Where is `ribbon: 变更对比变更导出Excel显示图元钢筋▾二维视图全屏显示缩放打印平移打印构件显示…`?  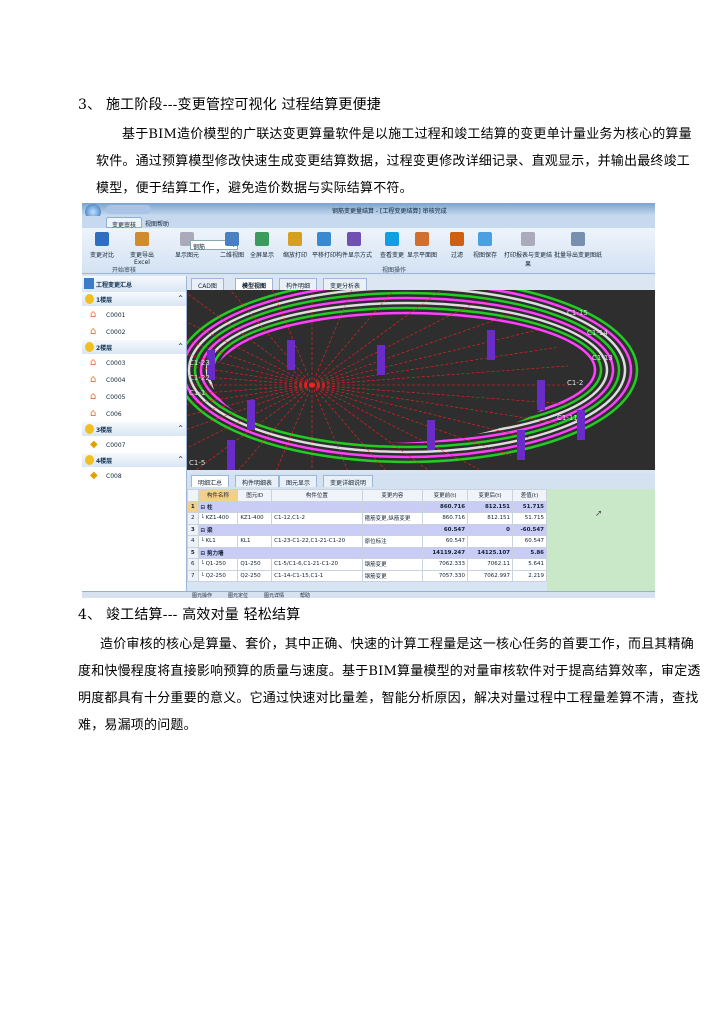
ribbon: 变更对比变更导出Excel显示图元钢筋▾二维视图全屏显示缩放打印平移打印构件显示… is located at coordinates (368, 251).